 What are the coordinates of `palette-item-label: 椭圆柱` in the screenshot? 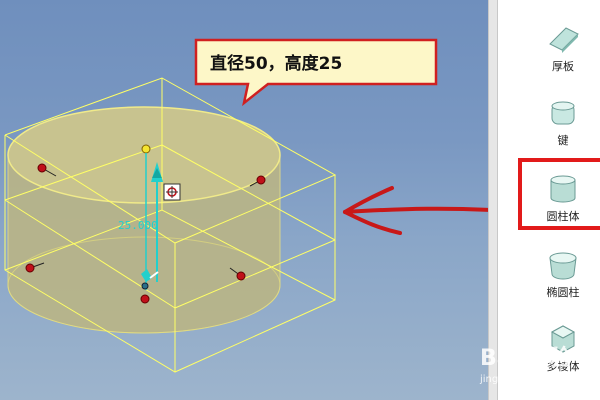 It's located at (563, 292).